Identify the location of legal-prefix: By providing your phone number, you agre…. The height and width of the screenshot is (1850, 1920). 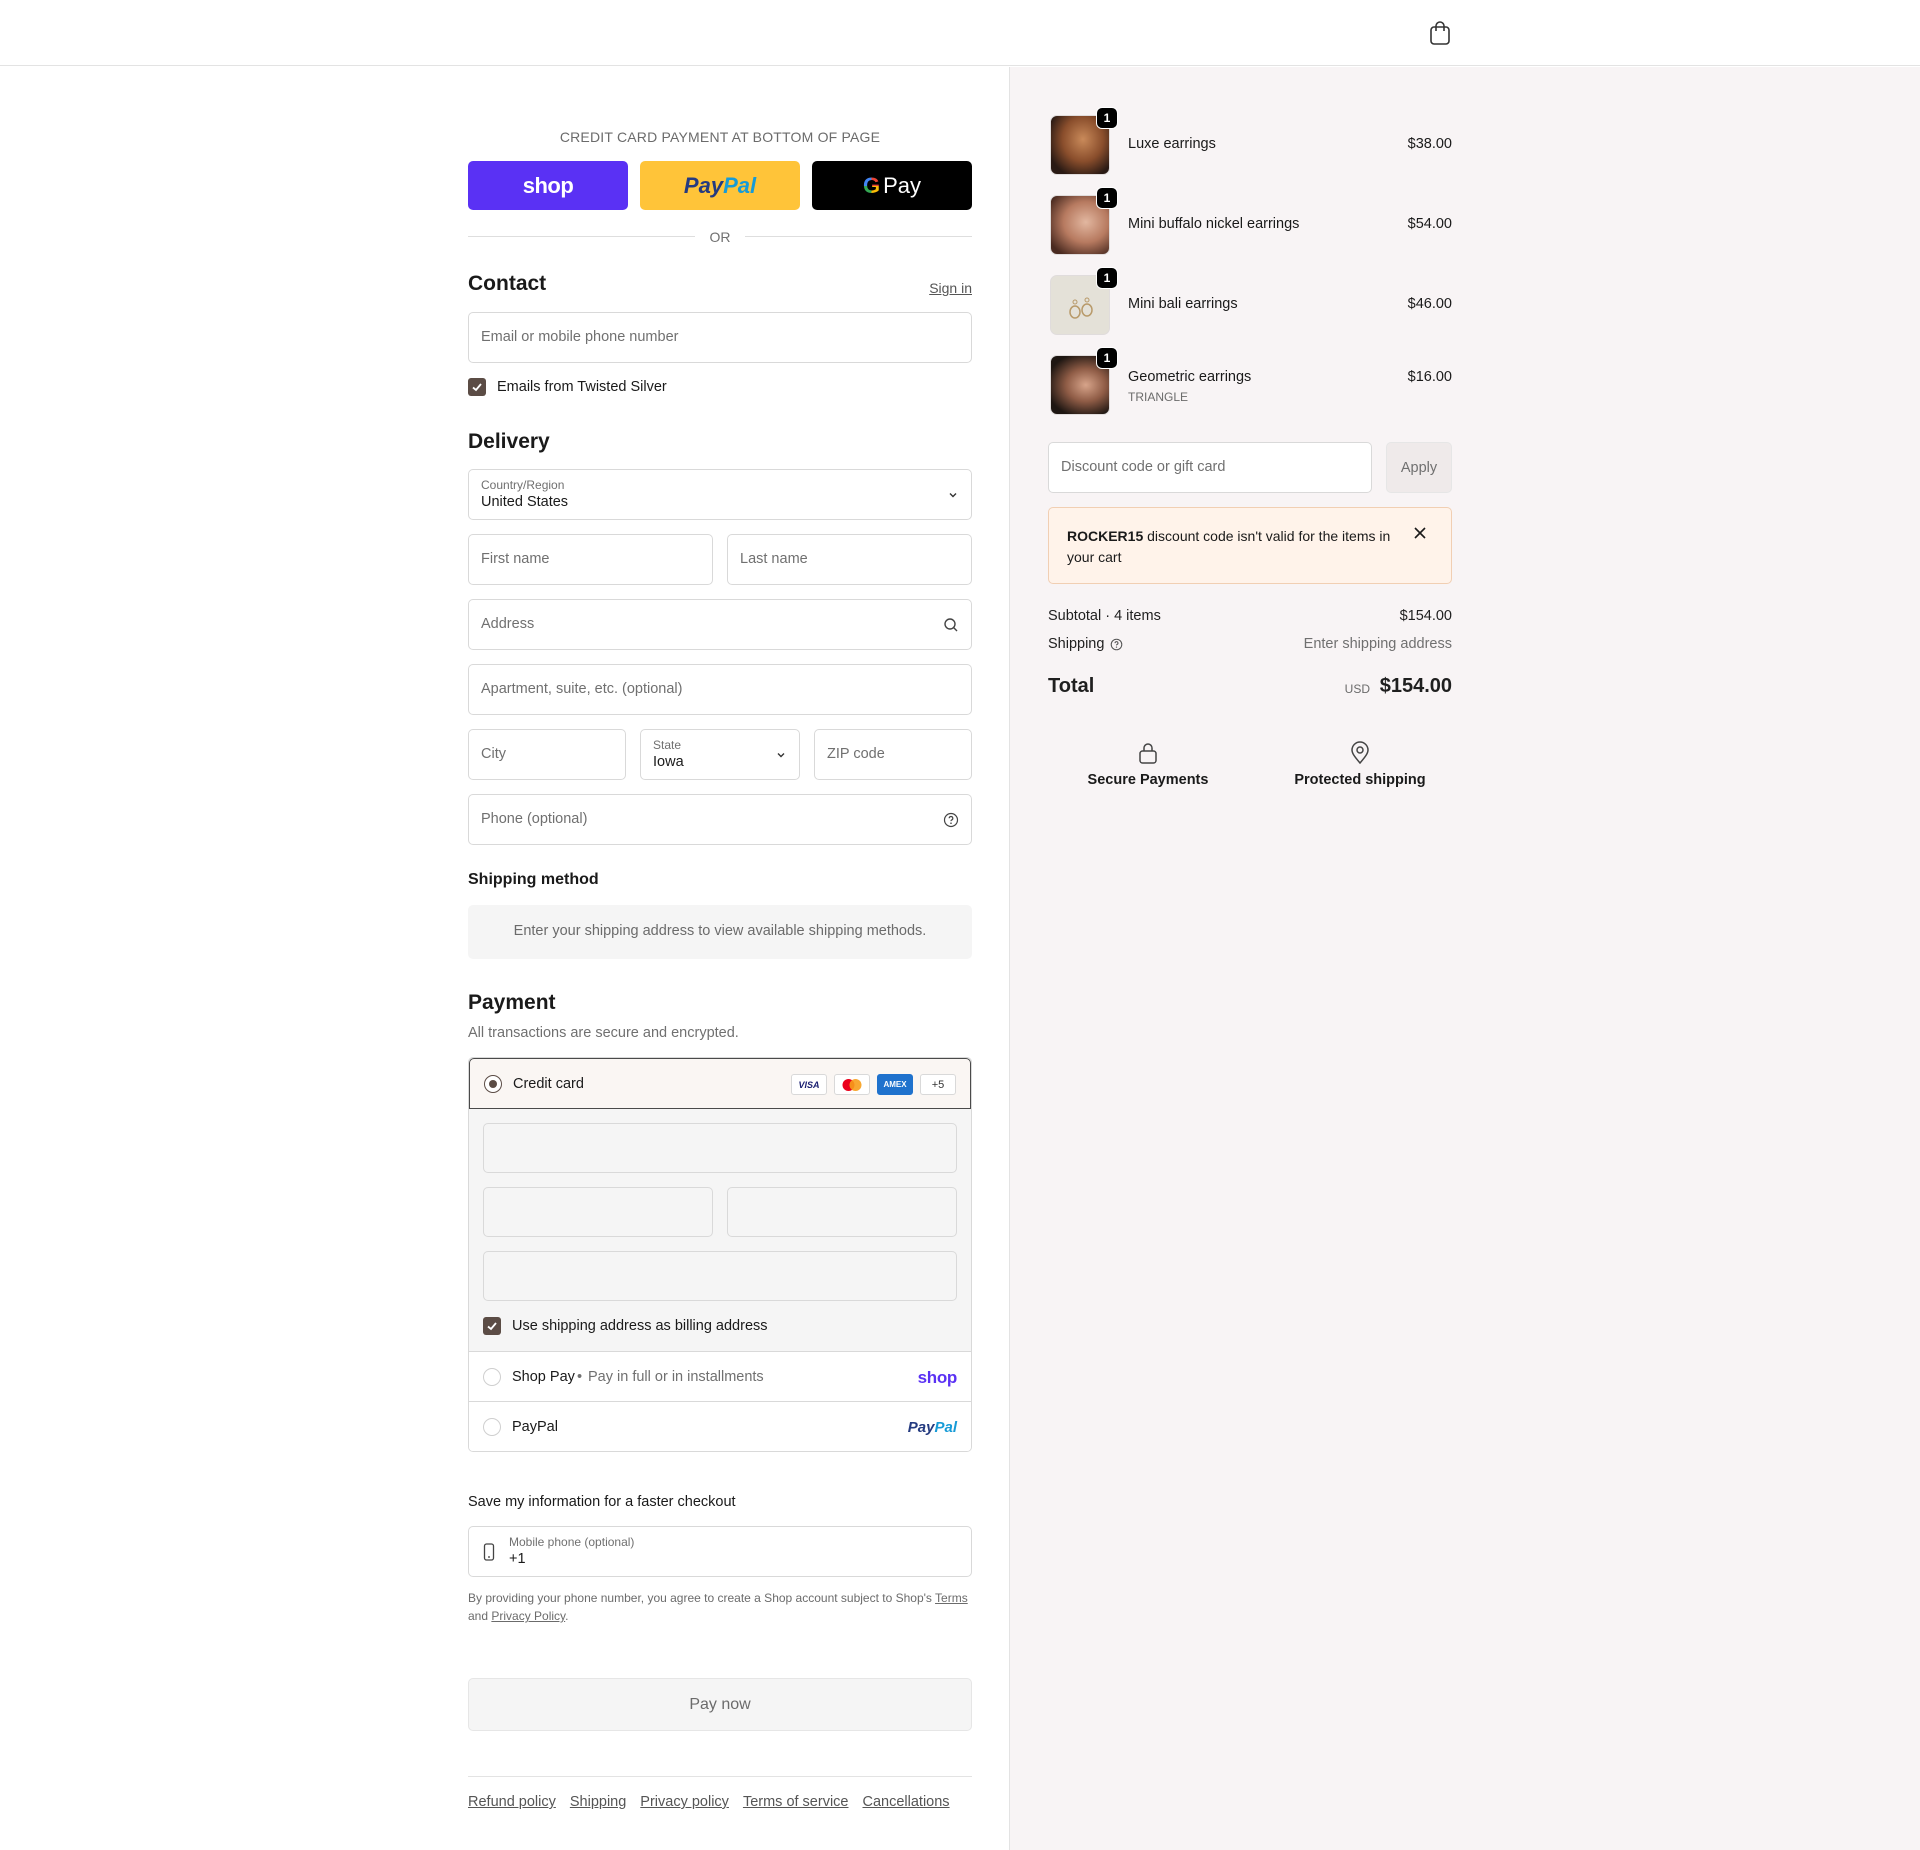
(700, 1598).